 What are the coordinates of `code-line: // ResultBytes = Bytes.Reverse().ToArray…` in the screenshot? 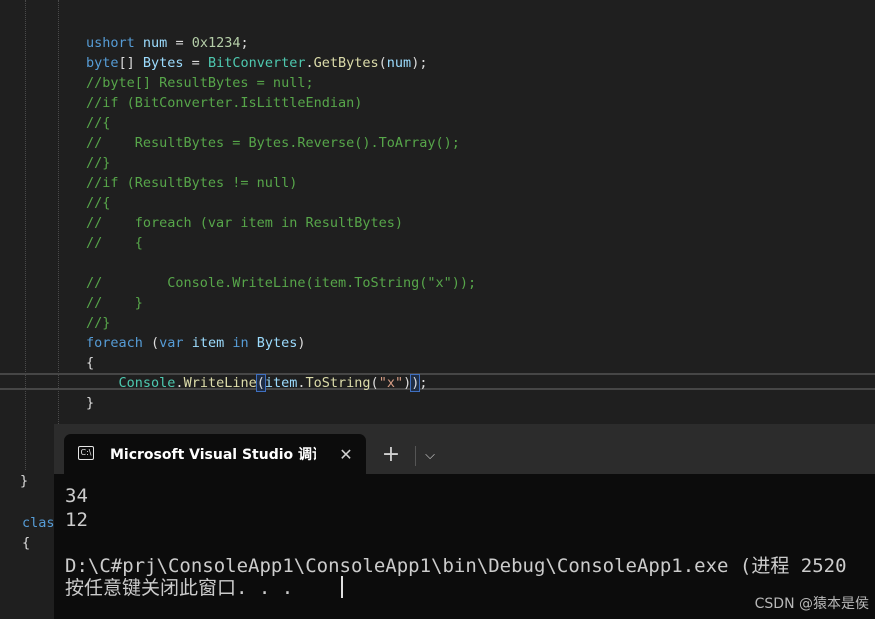 It's located at (273, 143).